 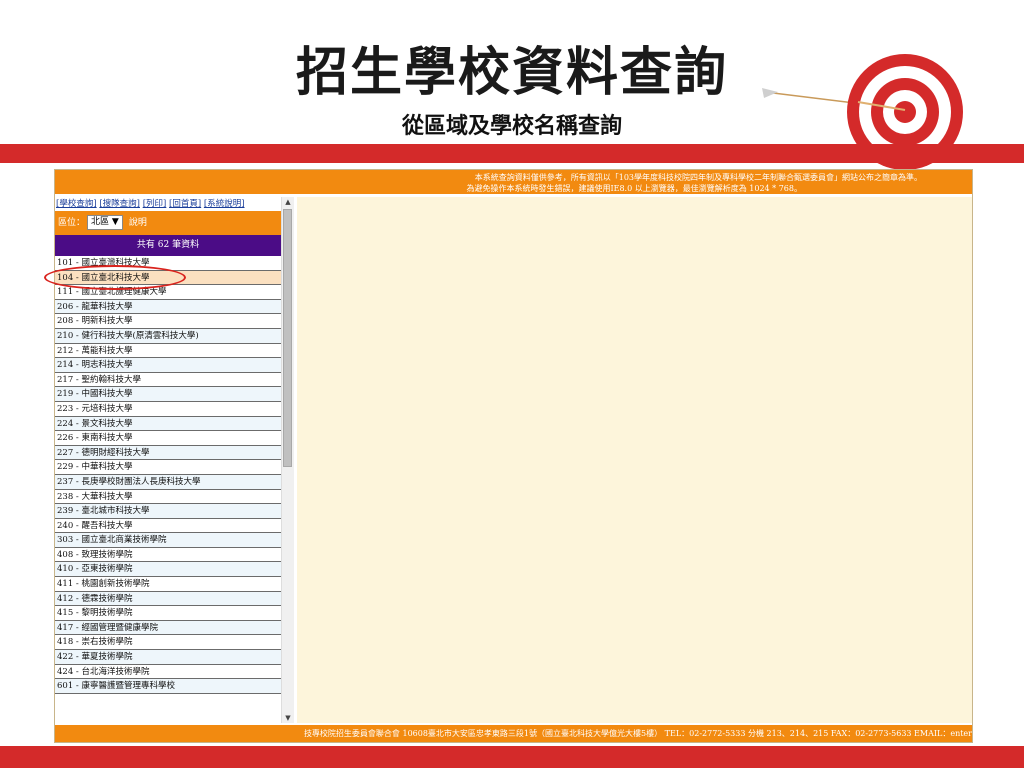 I want to click on school-list-item: 111 - 國立臺北護理健康大學, so click(x=168, y=292).